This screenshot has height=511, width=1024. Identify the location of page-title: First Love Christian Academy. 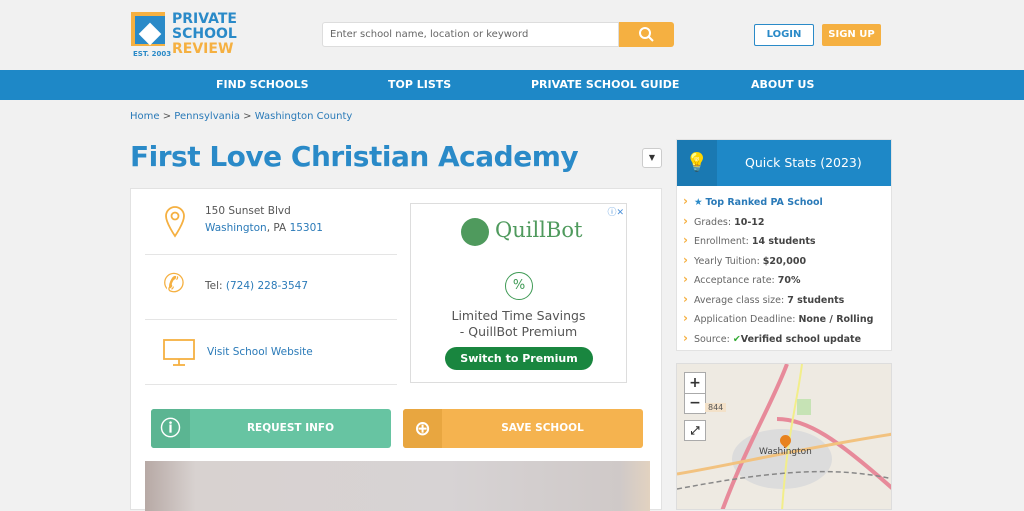
(354, 156).